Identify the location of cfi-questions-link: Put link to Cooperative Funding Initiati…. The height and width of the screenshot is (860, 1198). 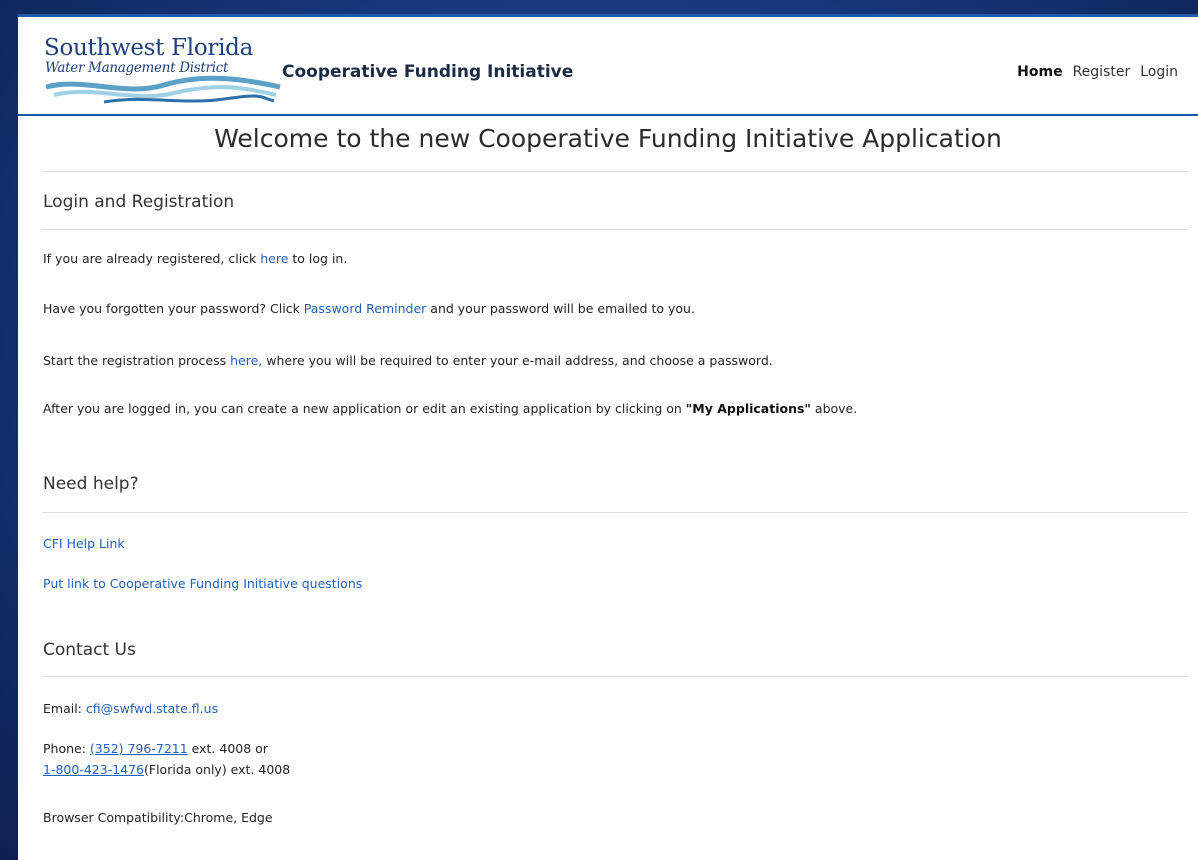
(202, 583).